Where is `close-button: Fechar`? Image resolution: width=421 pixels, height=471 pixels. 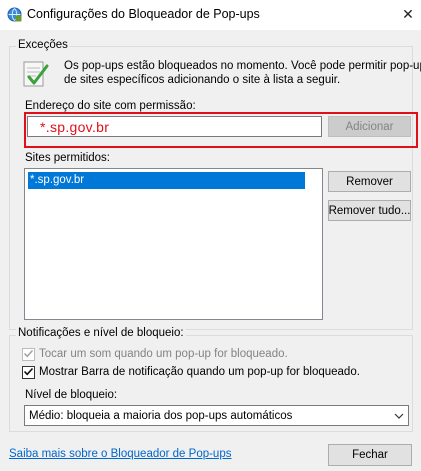 close-button: Fechar is located at coordinates (370, 455).